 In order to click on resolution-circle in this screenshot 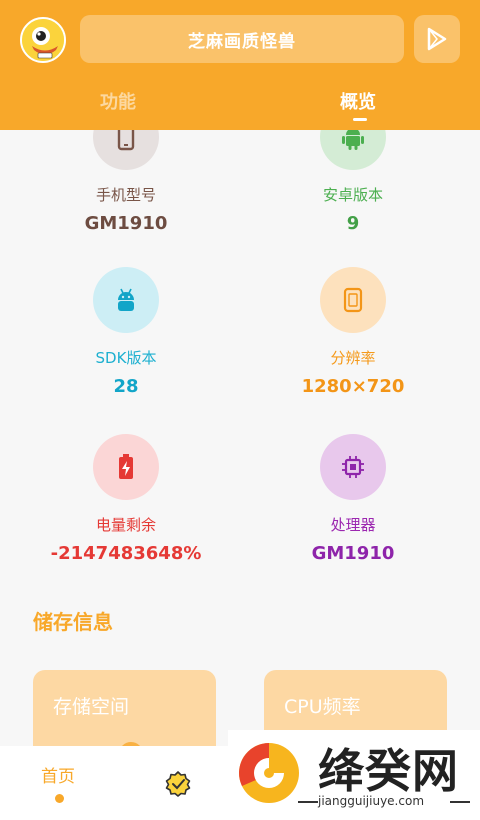, I will do `click(353, 300)`.